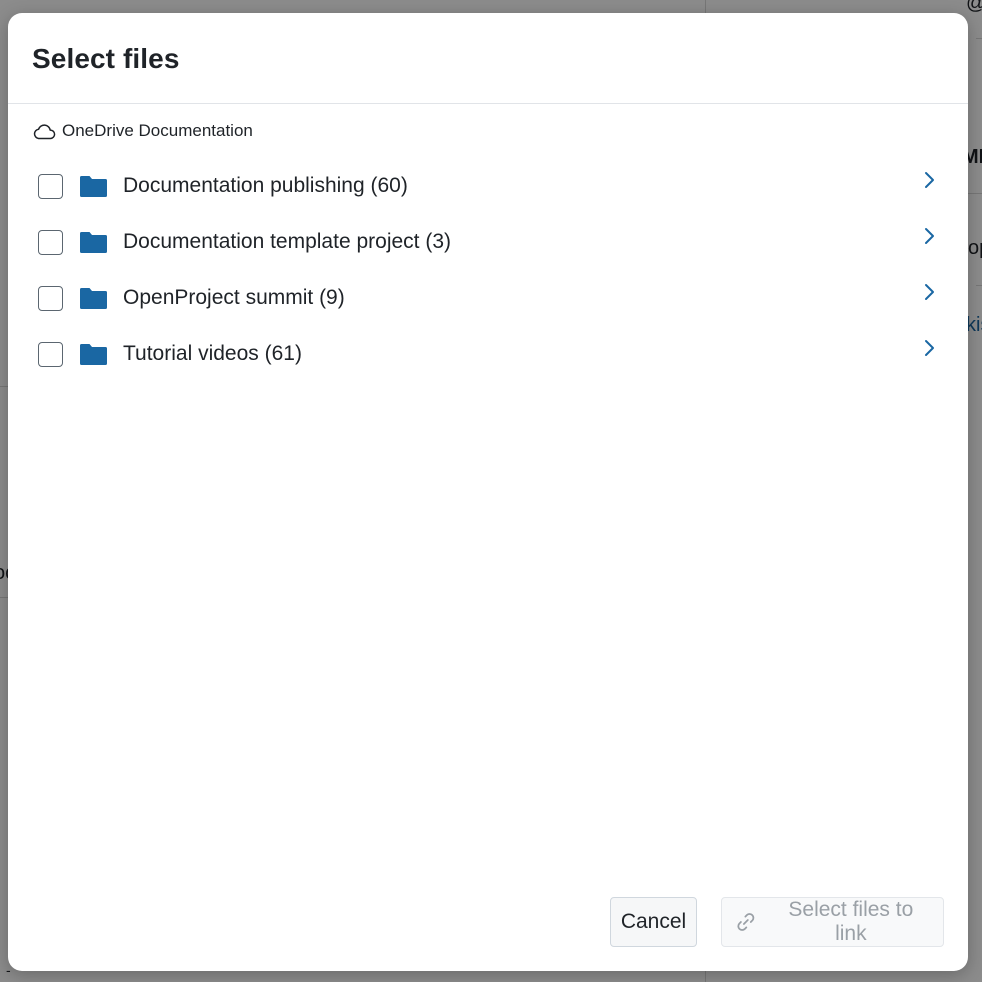 The image size is (982, 982). Describe the element at coordinates (44, 132) in the screenshot. I see `cloud-icon` at that location.